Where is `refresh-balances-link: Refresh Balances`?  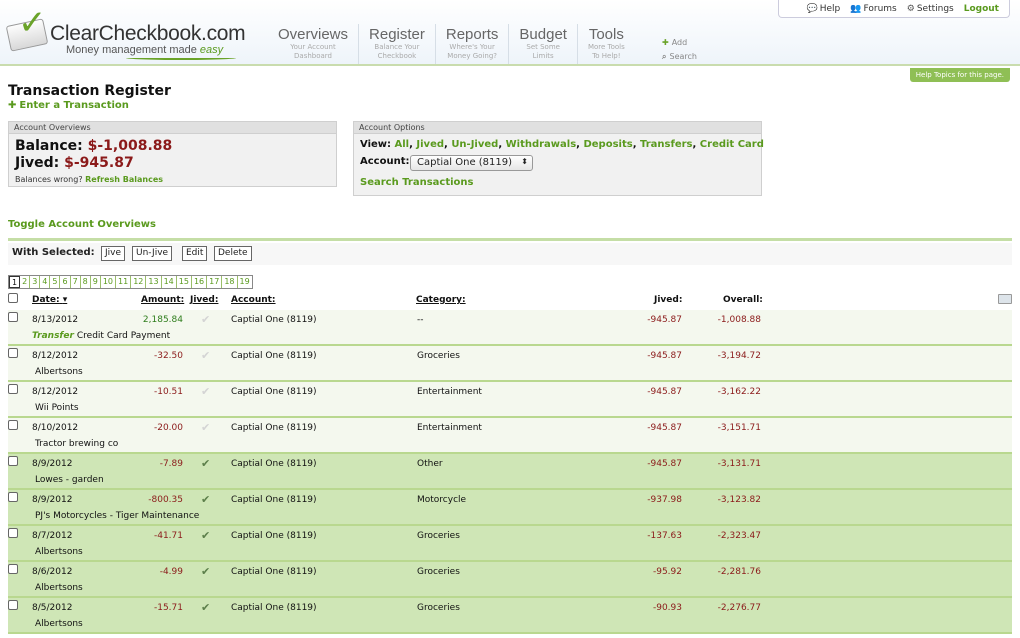 refresh-balances-link: Refresh Balances is located at coordinates (124, 179).